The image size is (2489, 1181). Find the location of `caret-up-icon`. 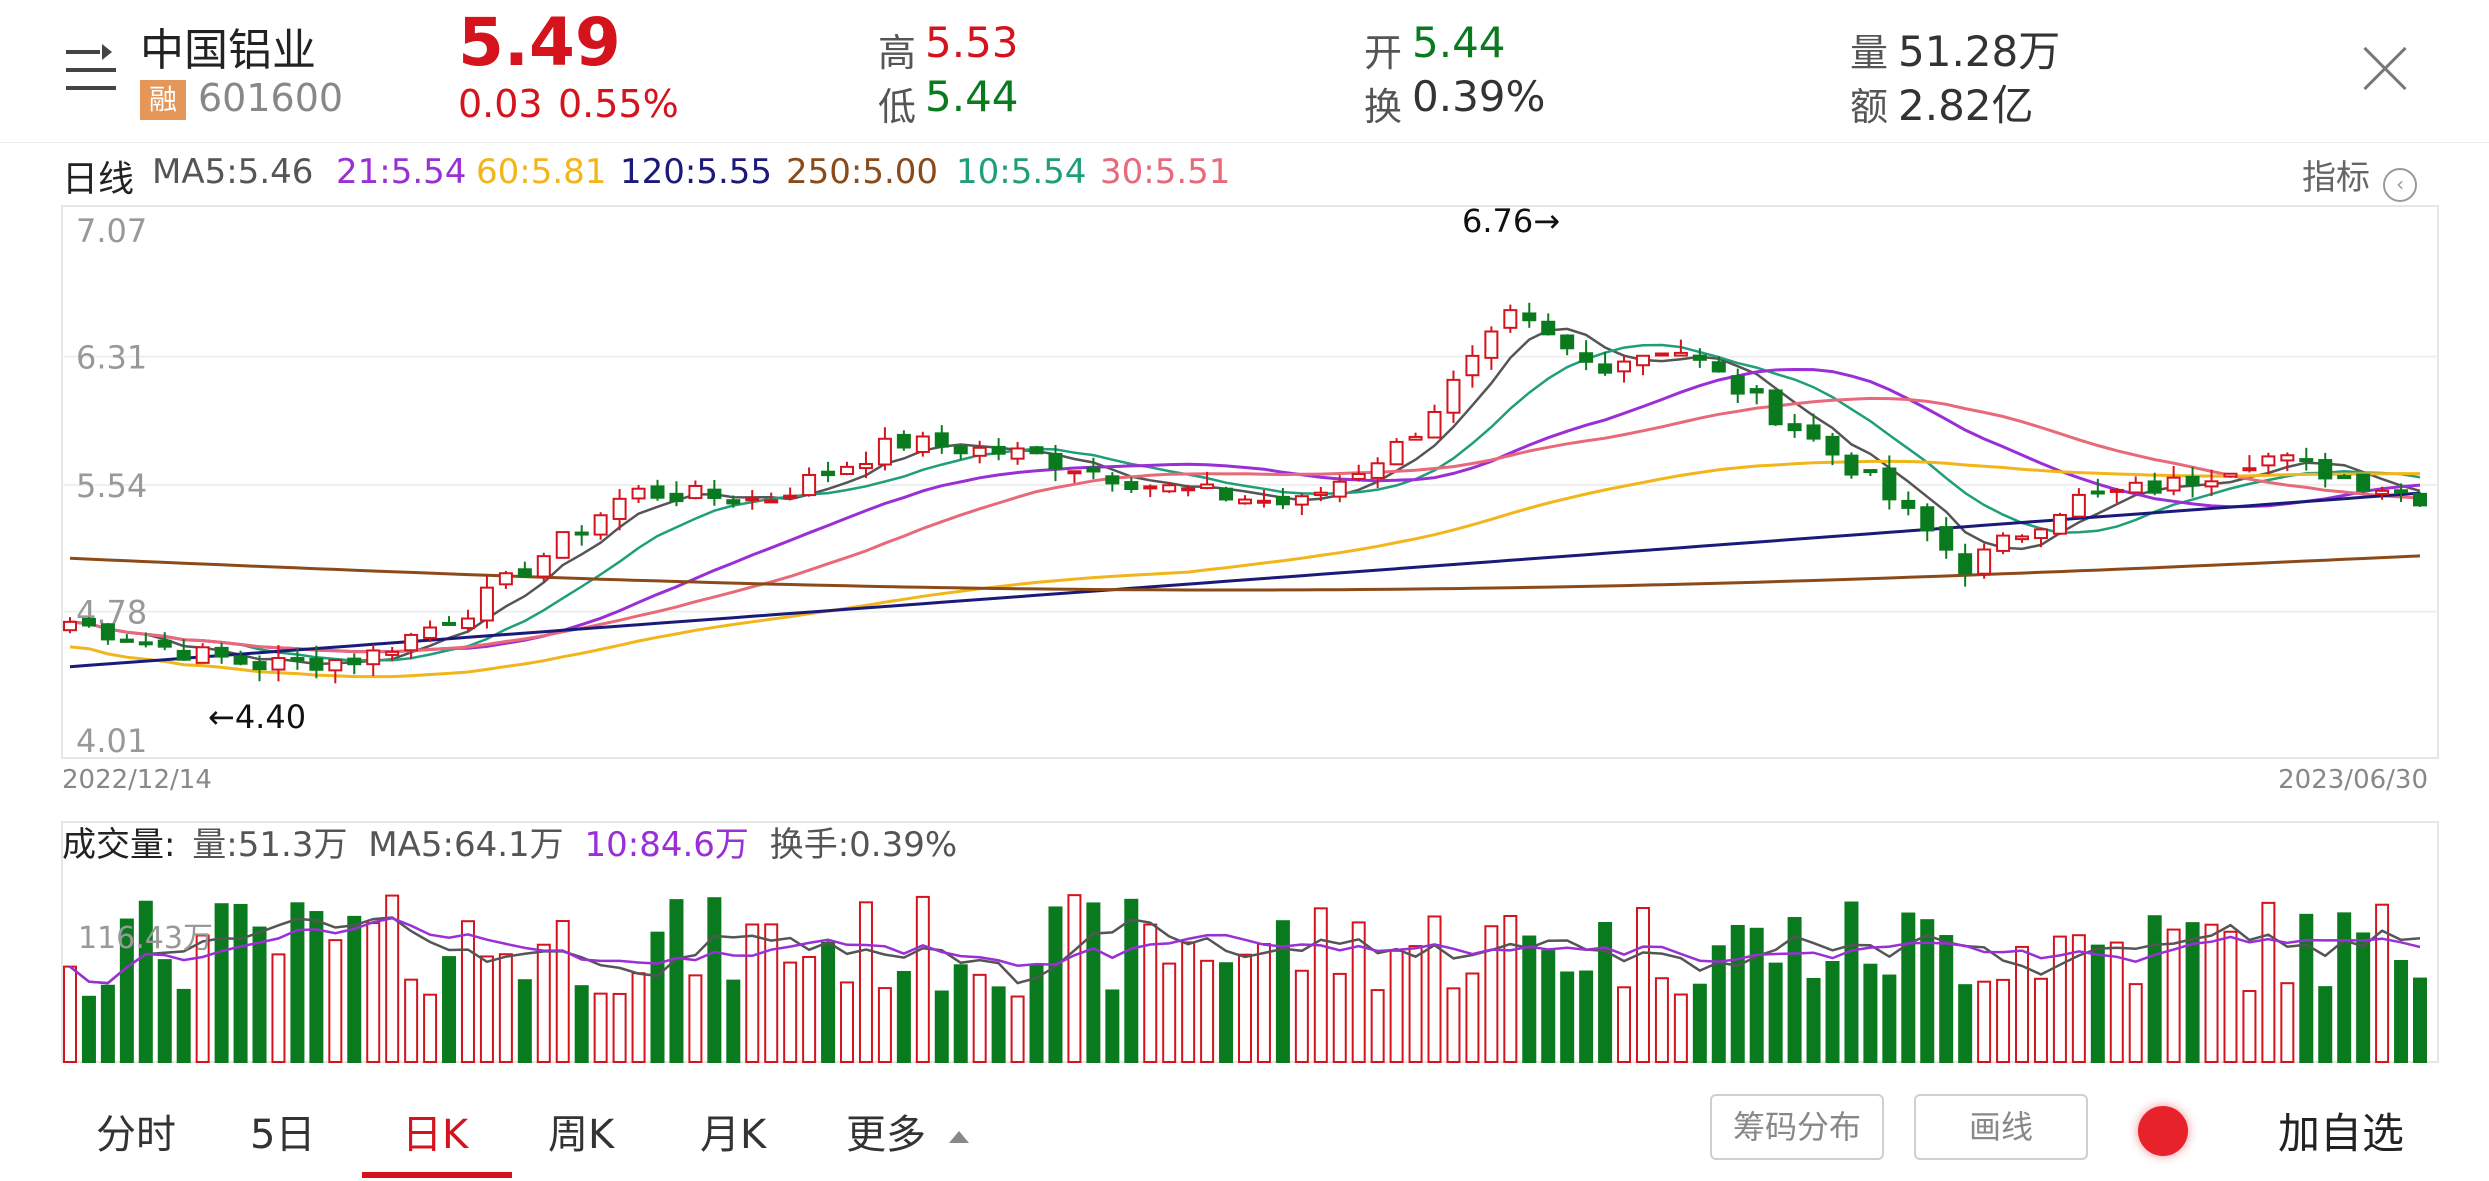

caret-up-icon is located at coordinates (958, 1137).